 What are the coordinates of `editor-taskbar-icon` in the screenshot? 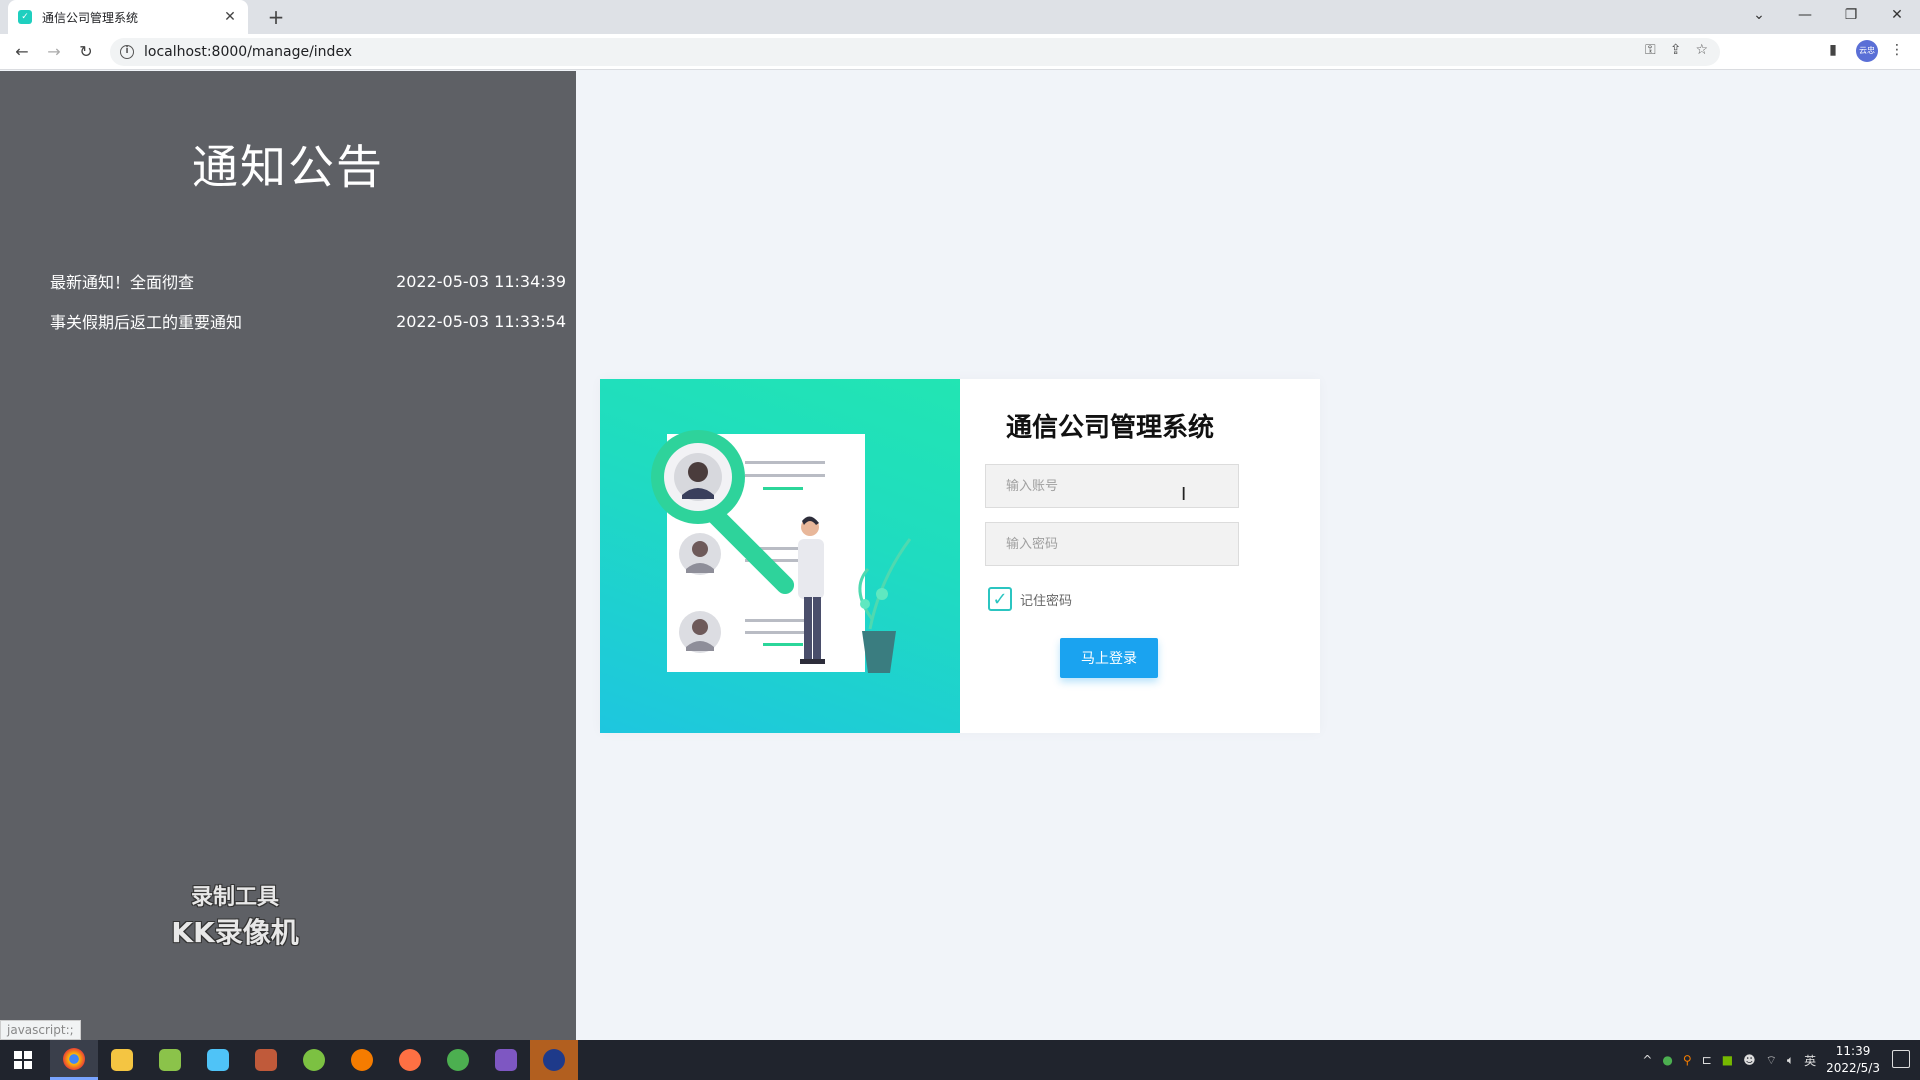 It's located at (218, 1060).